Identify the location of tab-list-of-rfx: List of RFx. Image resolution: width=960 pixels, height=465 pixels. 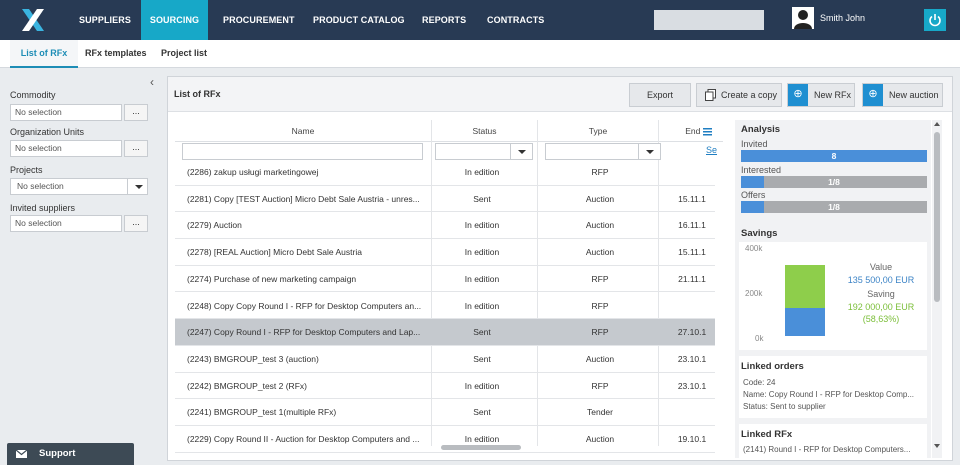
(44, 54).